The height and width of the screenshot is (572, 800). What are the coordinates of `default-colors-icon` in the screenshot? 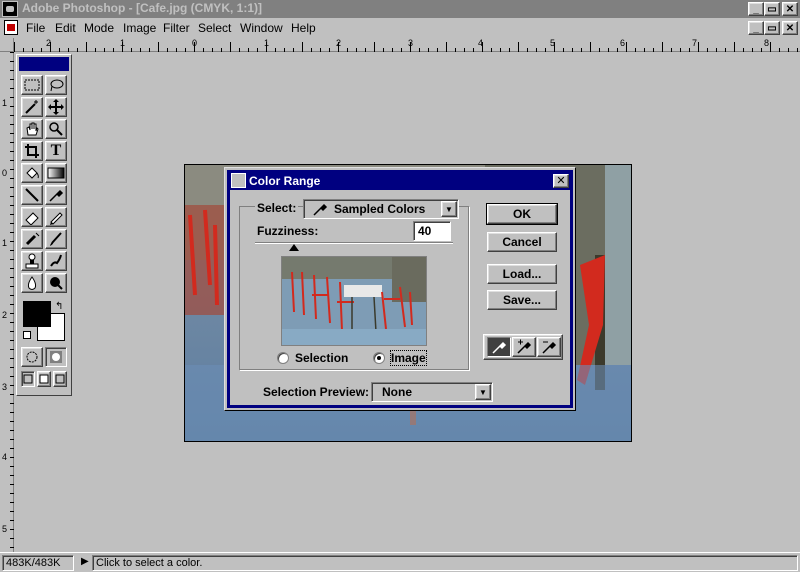 It's located at (27, 335).